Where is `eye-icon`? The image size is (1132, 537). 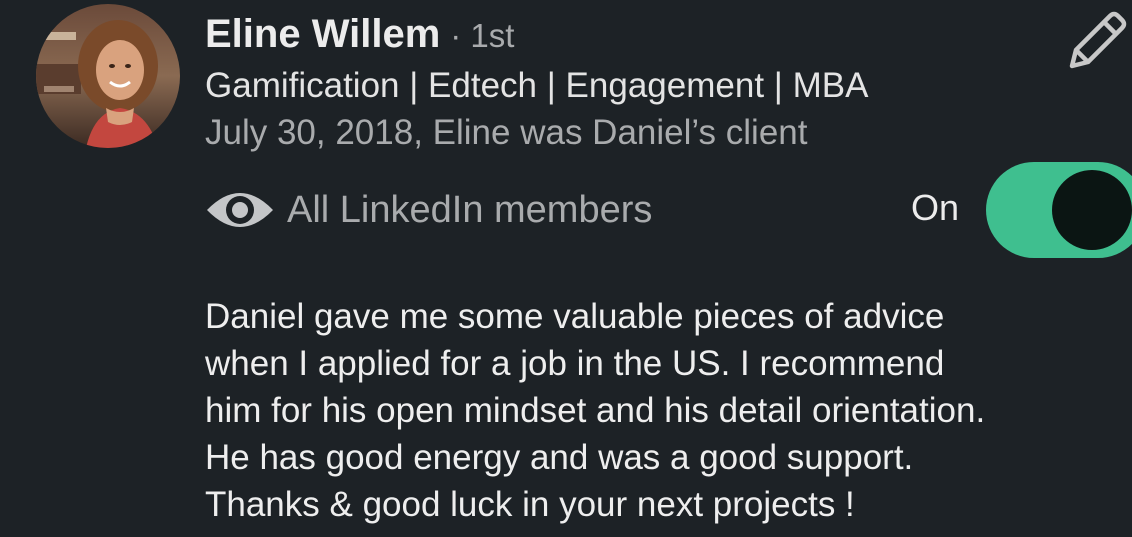
eye-icon is located at coordinates (240, 210).